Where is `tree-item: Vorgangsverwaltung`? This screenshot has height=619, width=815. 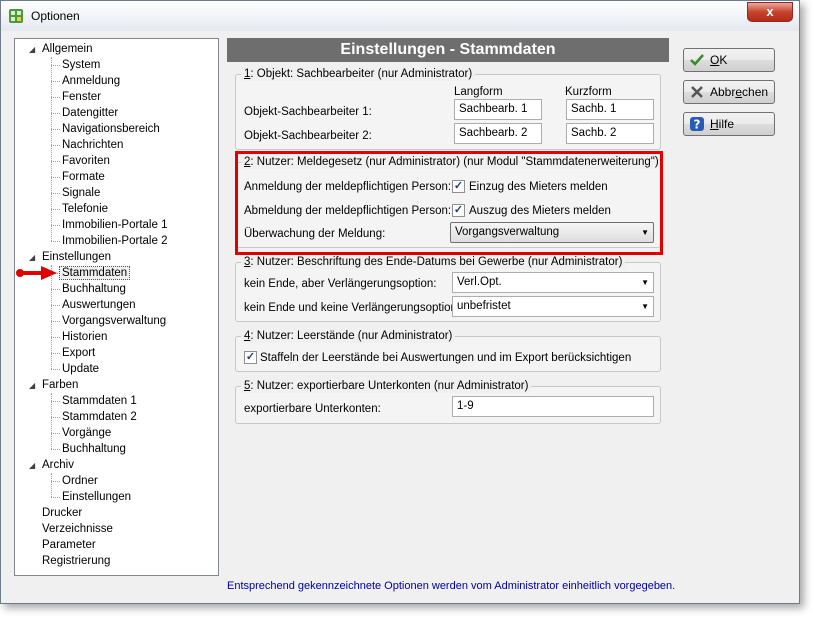
tree-item: Vorgangsverwaltung is located at coordinates (114, 321).